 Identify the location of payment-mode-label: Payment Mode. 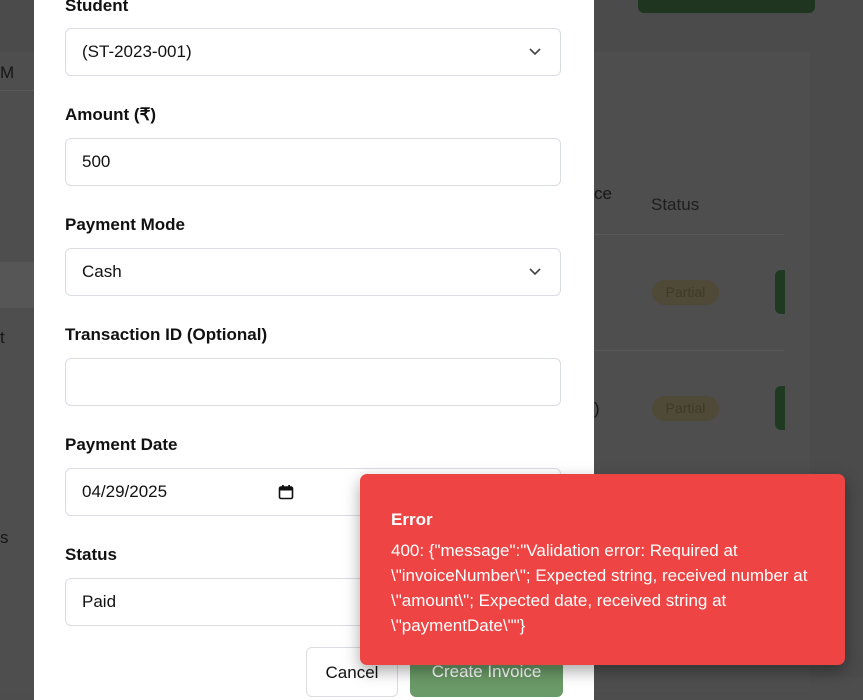
(125, 224).